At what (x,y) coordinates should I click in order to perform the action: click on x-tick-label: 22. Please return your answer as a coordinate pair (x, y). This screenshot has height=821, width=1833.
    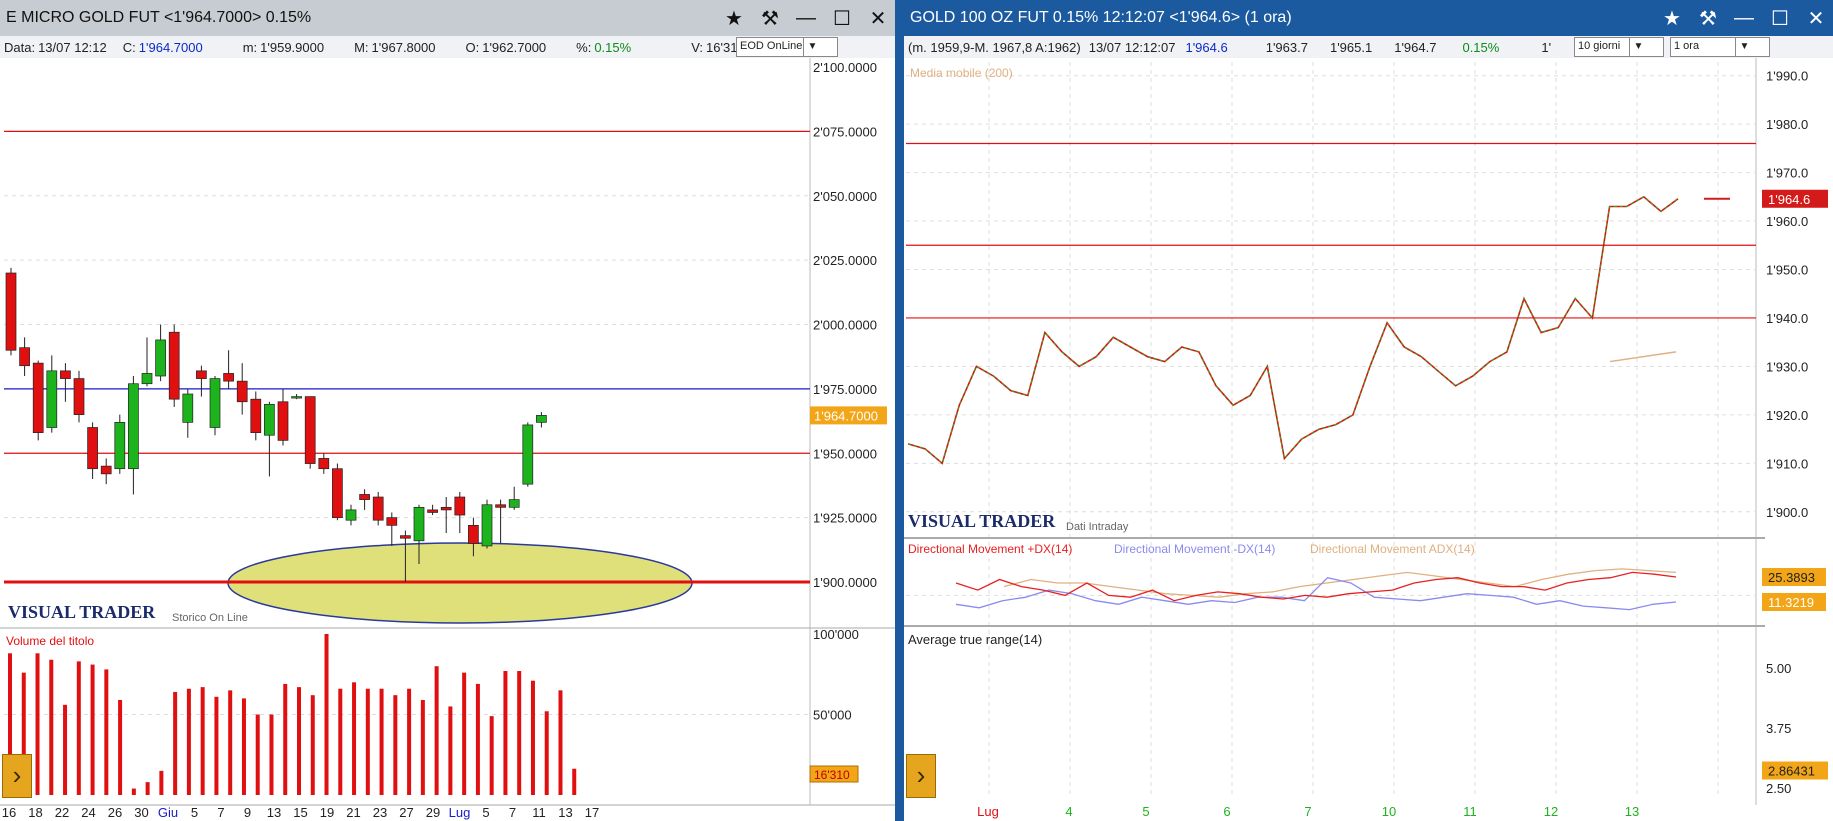
    Looking at the image, I should click on (62, 812).